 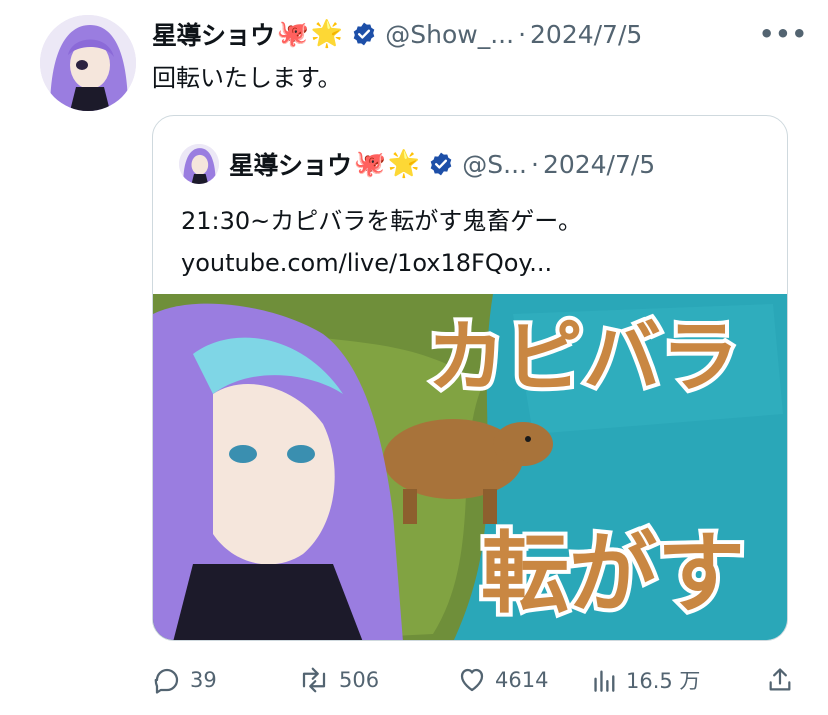 I want to click on thumbnail-title-bottom: 転がす, so click(x=613, y=573).